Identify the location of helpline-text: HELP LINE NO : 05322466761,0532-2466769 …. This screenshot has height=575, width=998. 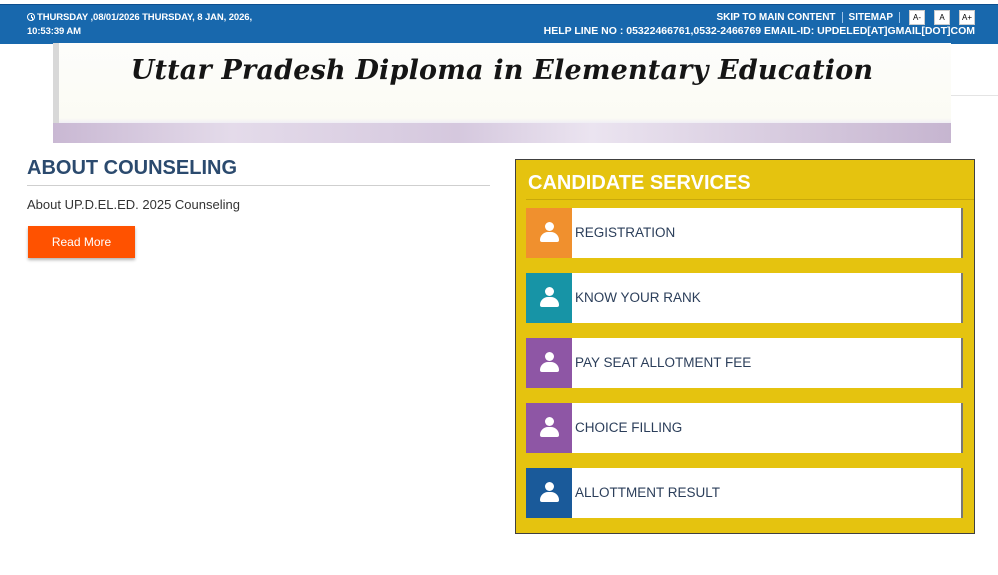
(759, 31).